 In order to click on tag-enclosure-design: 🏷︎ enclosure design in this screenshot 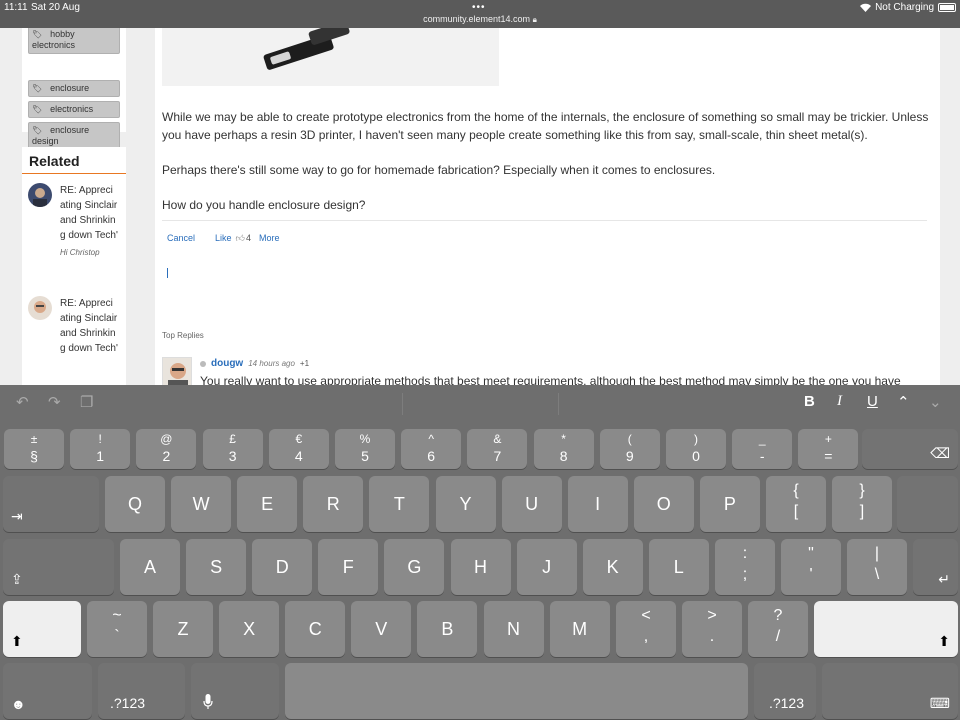, I will do `click(74, 136)`.